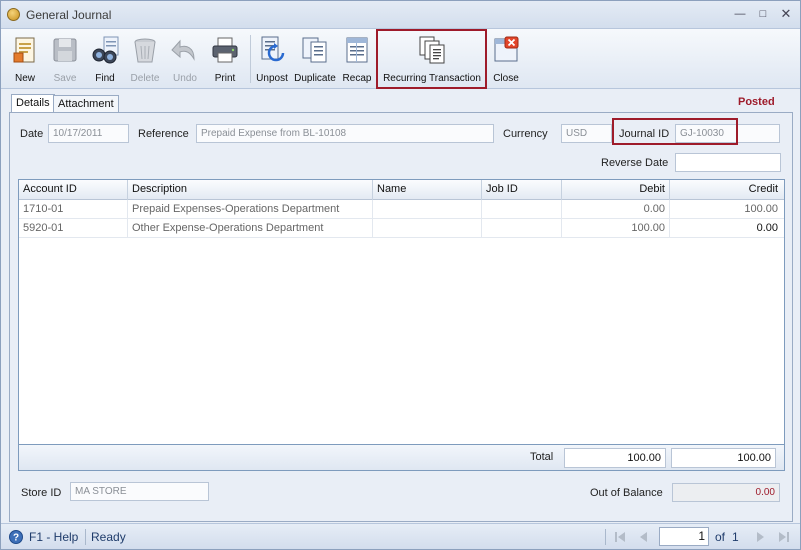 Image resolution: width=801 pixels, height=550 pixels. Describe the element at coordinates (88, 133) in the screenshot. I see `date-field: 10/17/2011` at that location.